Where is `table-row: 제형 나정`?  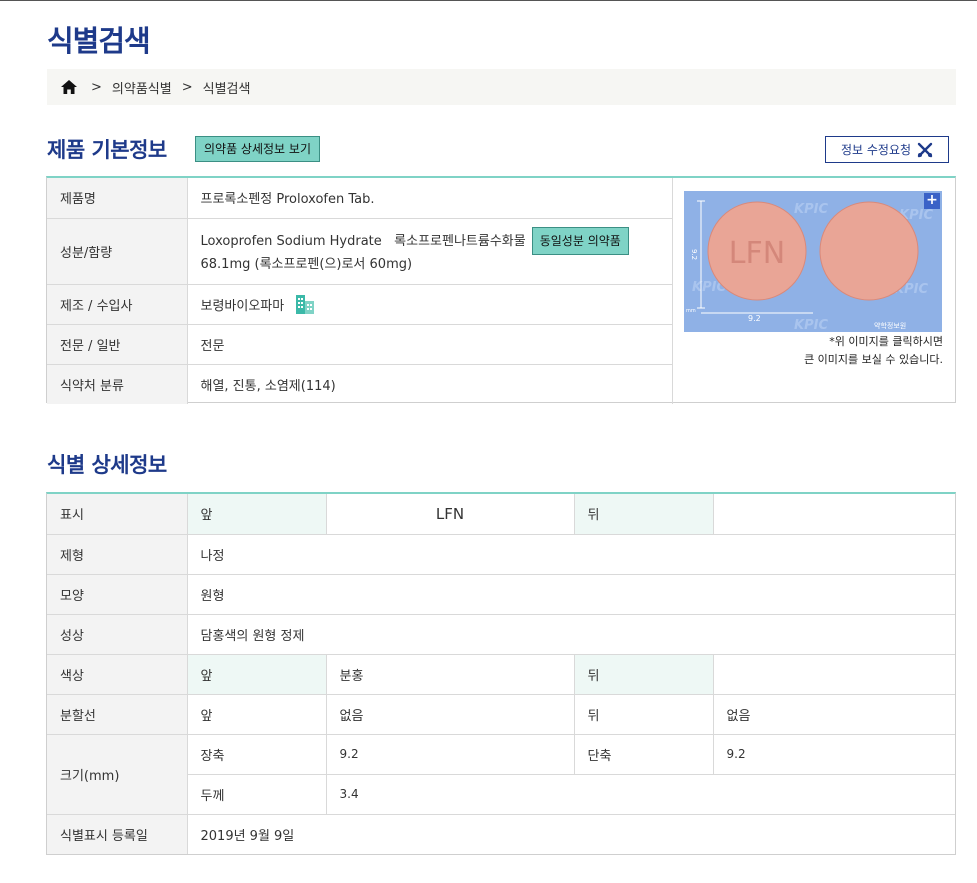 table-row: 제형 나정 is located at coordinates (501, 554).